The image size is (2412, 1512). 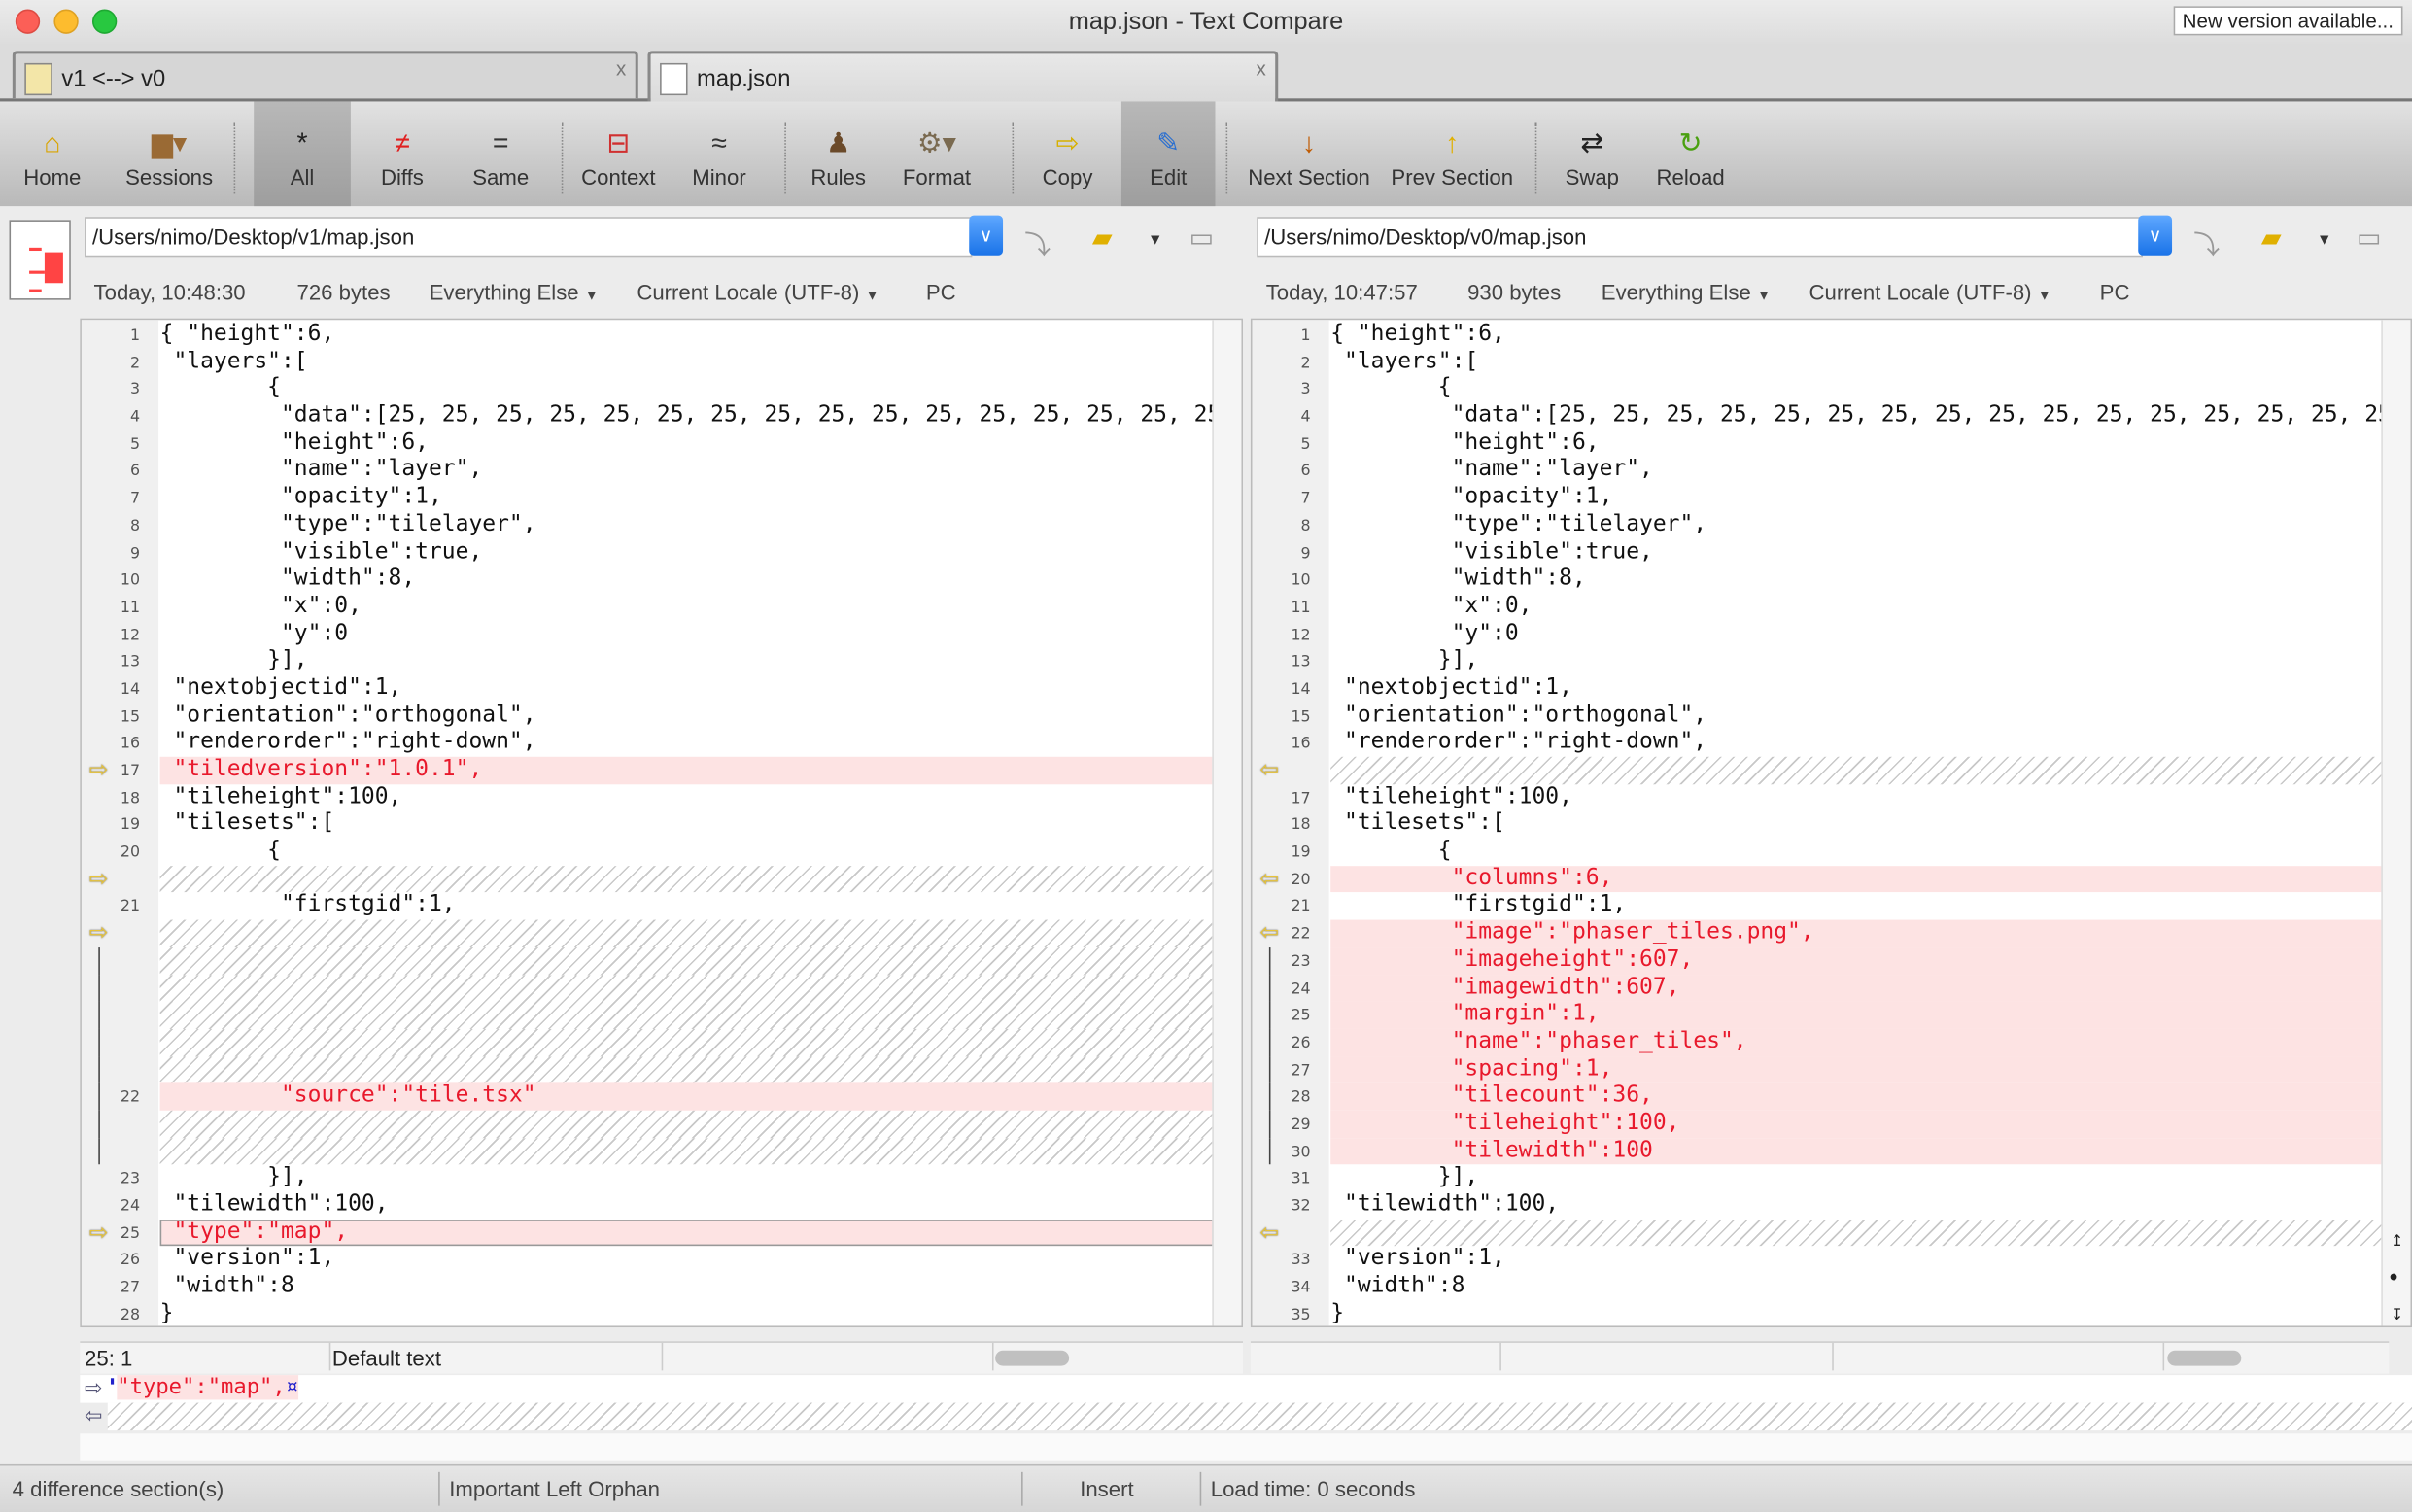 I want to click on current-diff-scroll-icon: ●, so click(x=2393, y=1277).